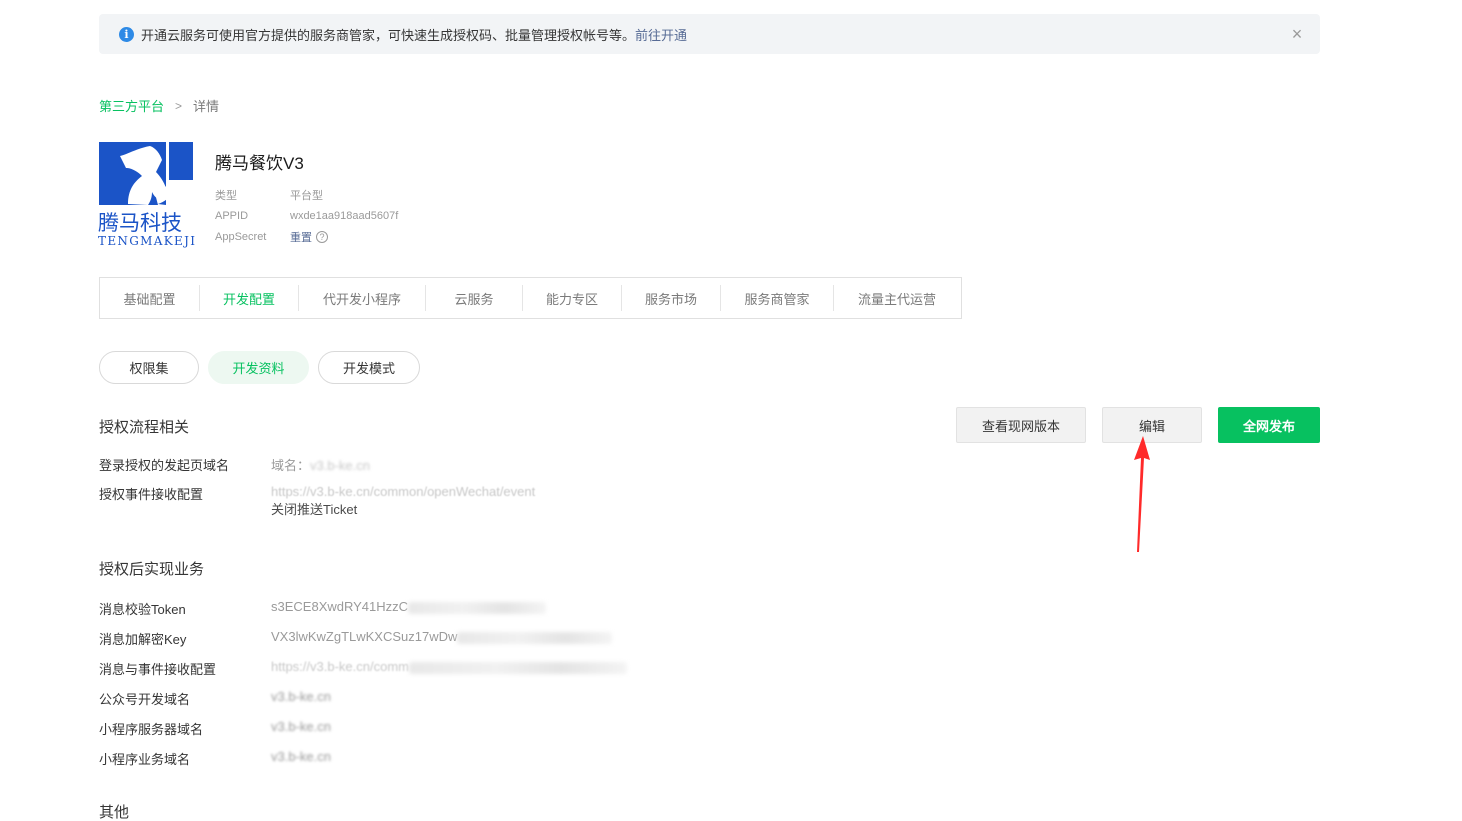 This screenshot has width=1462, height=821. I want to click on tab-cloud-service: 云服务, so click(474, 298).